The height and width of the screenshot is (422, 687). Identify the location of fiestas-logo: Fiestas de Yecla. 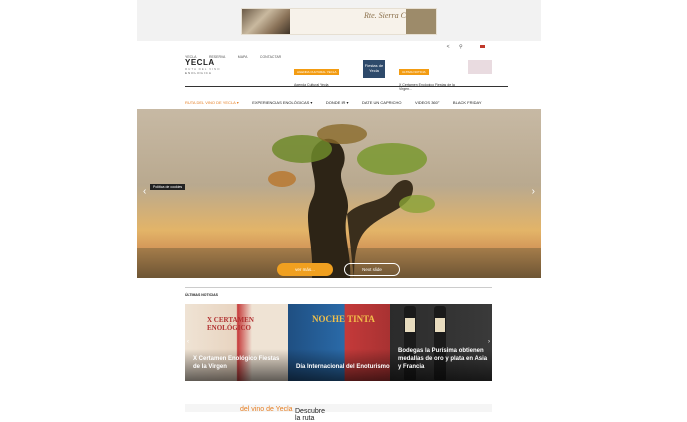
(374, 69).